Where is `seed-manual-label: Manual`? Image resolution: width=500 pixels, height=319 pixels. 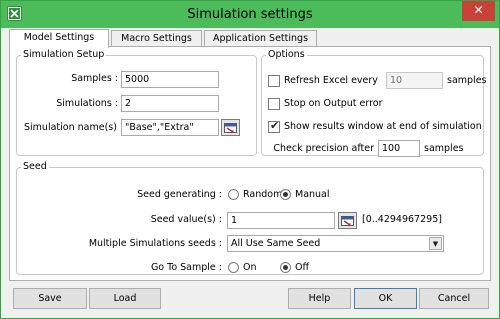
seed-manual-label: Manual is located at coordinates (312, 194).